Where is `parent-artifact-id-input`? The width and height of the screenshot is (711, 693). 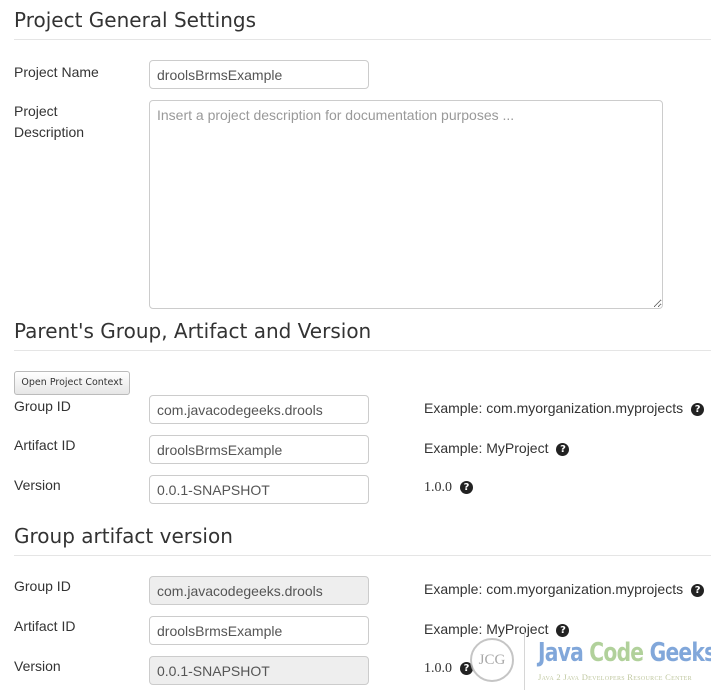
parent-artifact-id-input is located at coordinates (259, 449).